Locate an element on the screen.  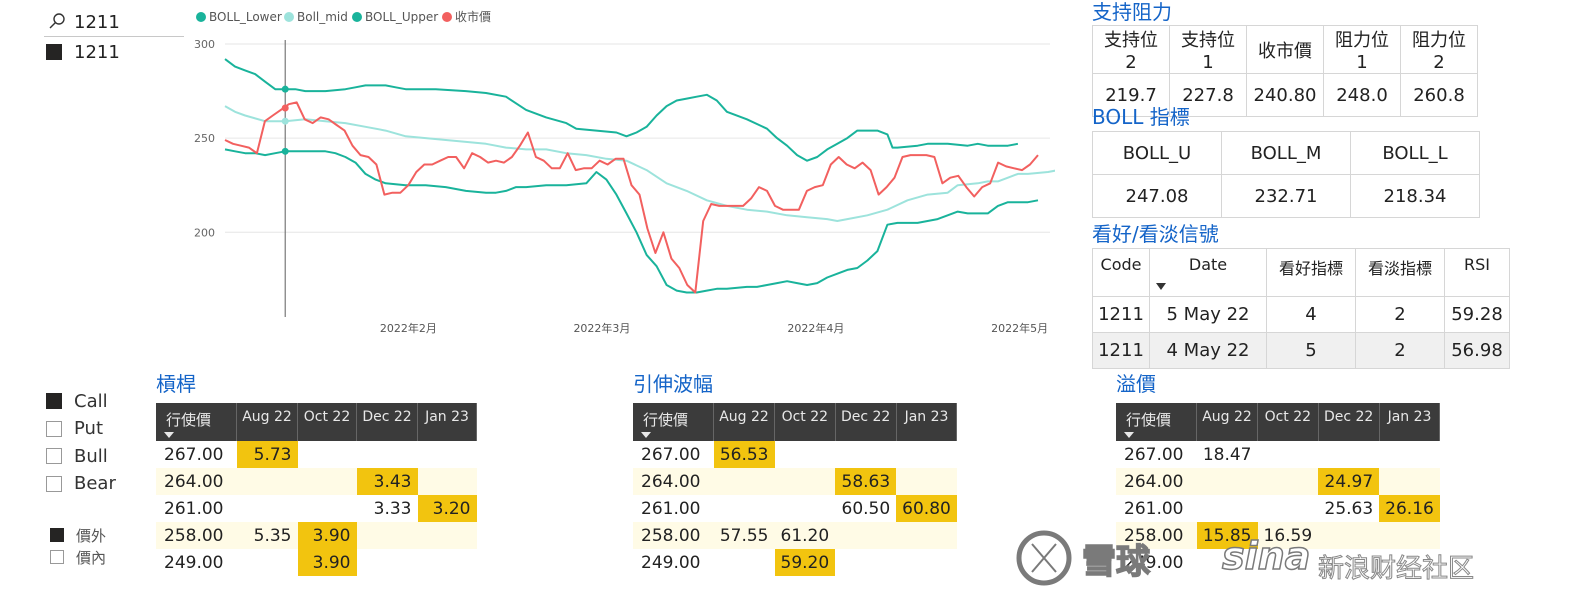
boll-header-cell: BOLL_U is located at coordinates (1157, 153).